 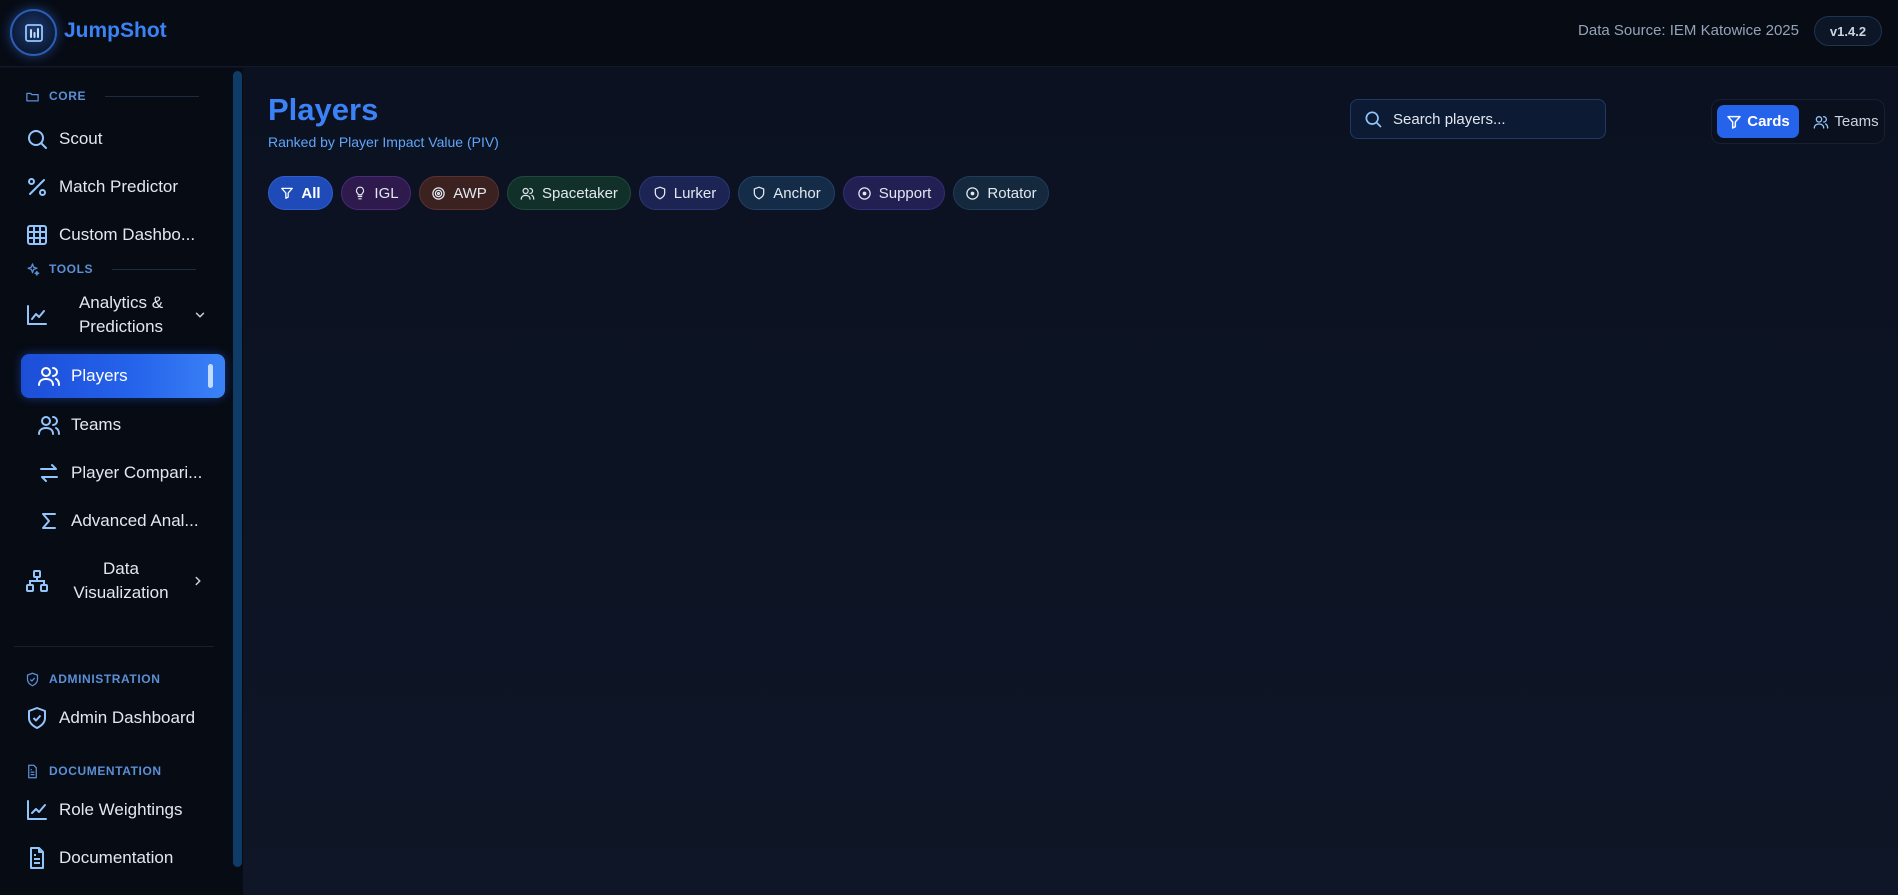 What do you see at coordinates (32, 96) in the screenshot?
I see `folder-icon` at bounding box center [32, 96].